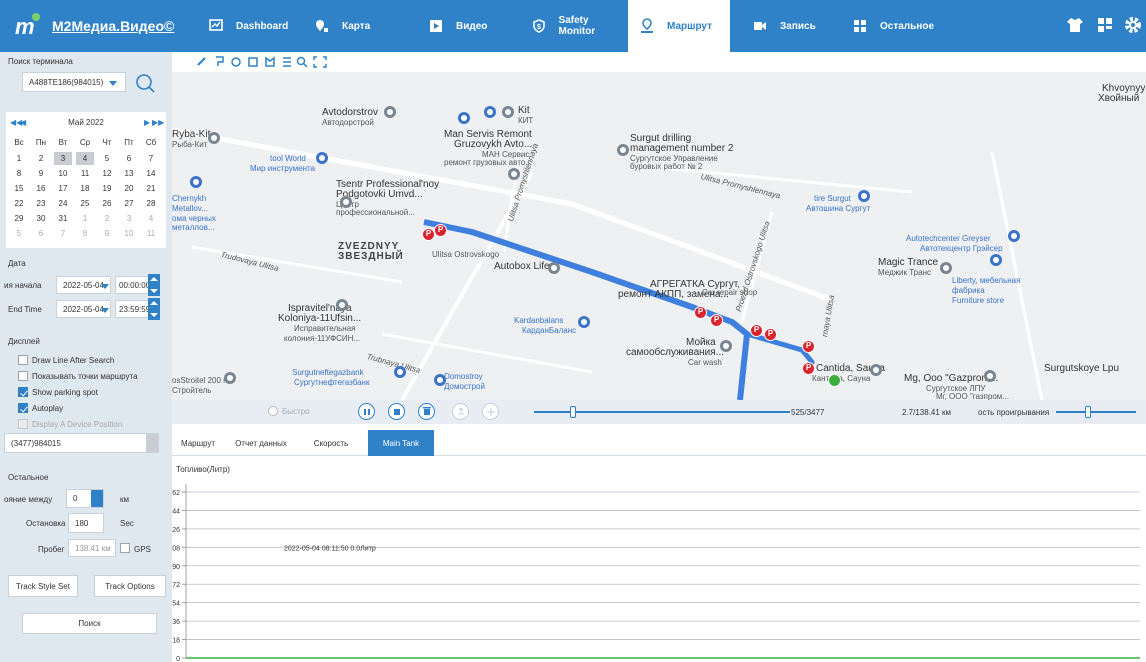 This screenshot has width=1146, height=662. I want to click on nav-video: Видео, so click(468, 26).